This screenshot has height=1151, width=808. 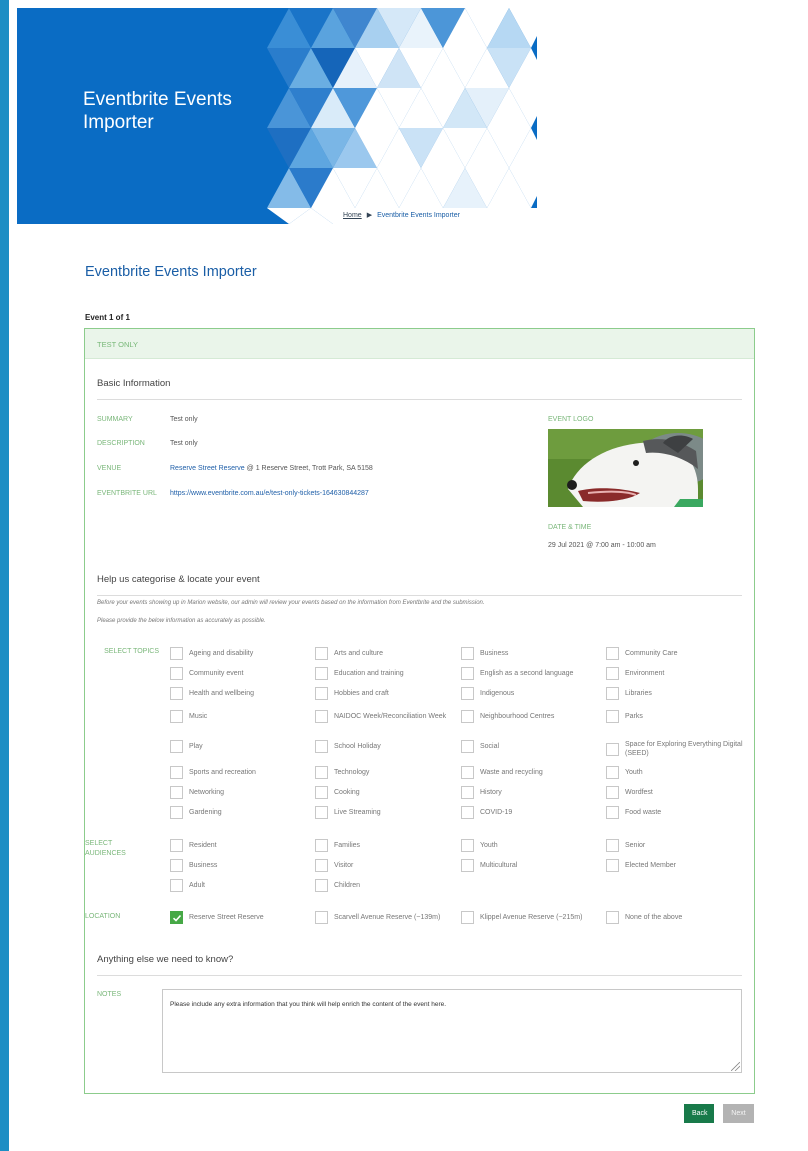 I want to click on audience-senior: Senior, so click(x=625, y=845).